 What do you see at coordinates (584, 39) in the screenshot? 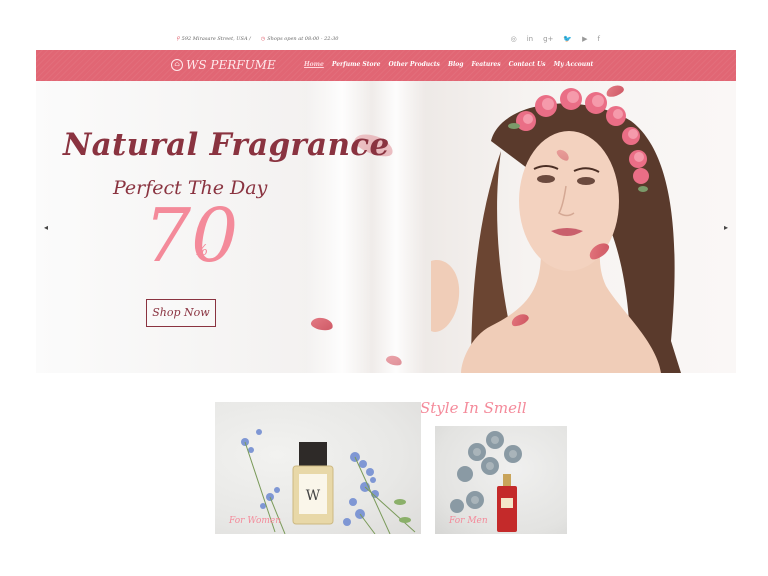
I see `youtube-icon: ▶` at bounding box center [584, 39].